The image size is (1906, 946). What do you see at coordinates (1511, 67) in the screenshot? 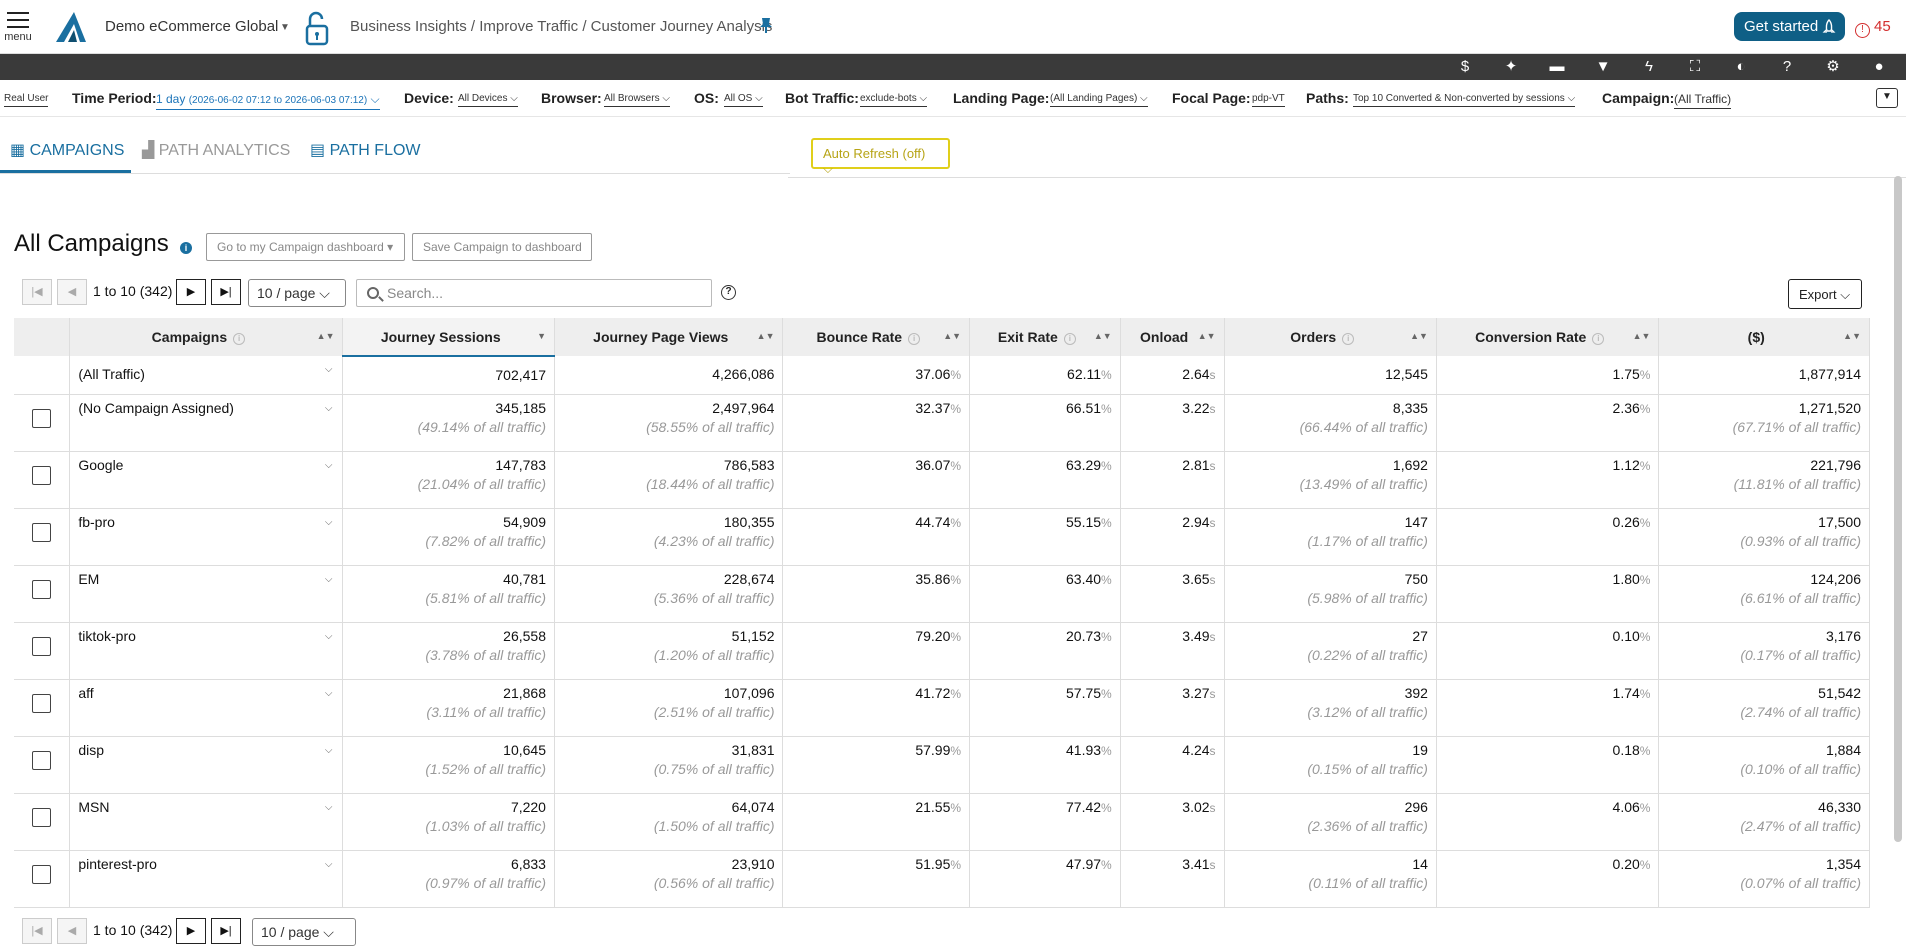
I see `sparkle-icon: ✦` at bounding box center [1511, 67].